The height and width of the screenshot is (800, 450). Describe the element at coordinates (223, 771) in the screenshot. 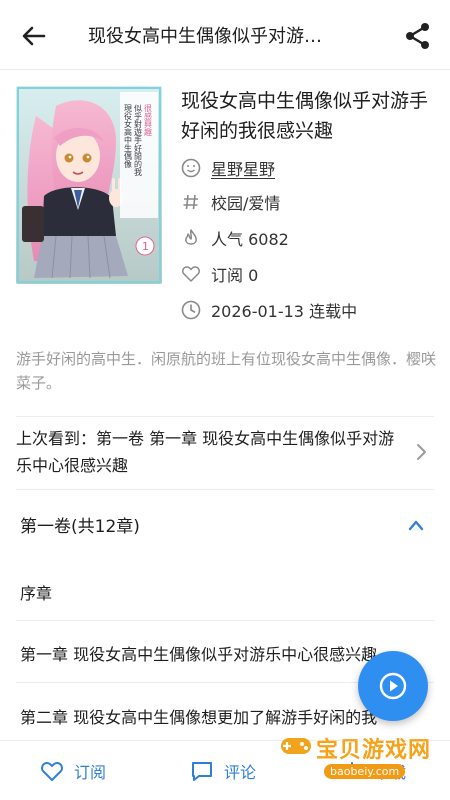

I see `comment-button: 评论` at that location.